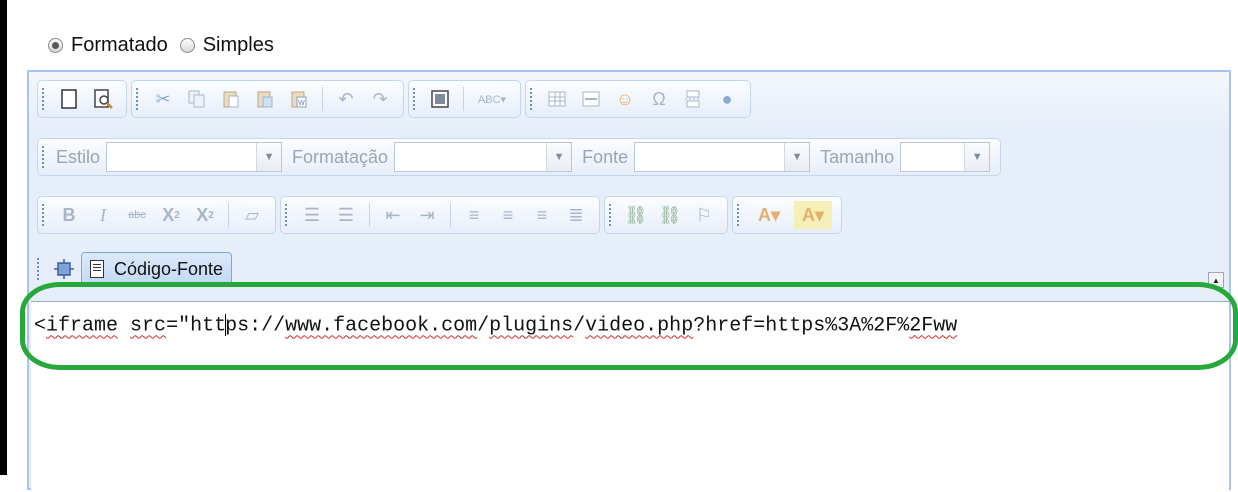  I want to click on basic-styles-group: B I abc X2 X2 ▱, so click(156, 215).